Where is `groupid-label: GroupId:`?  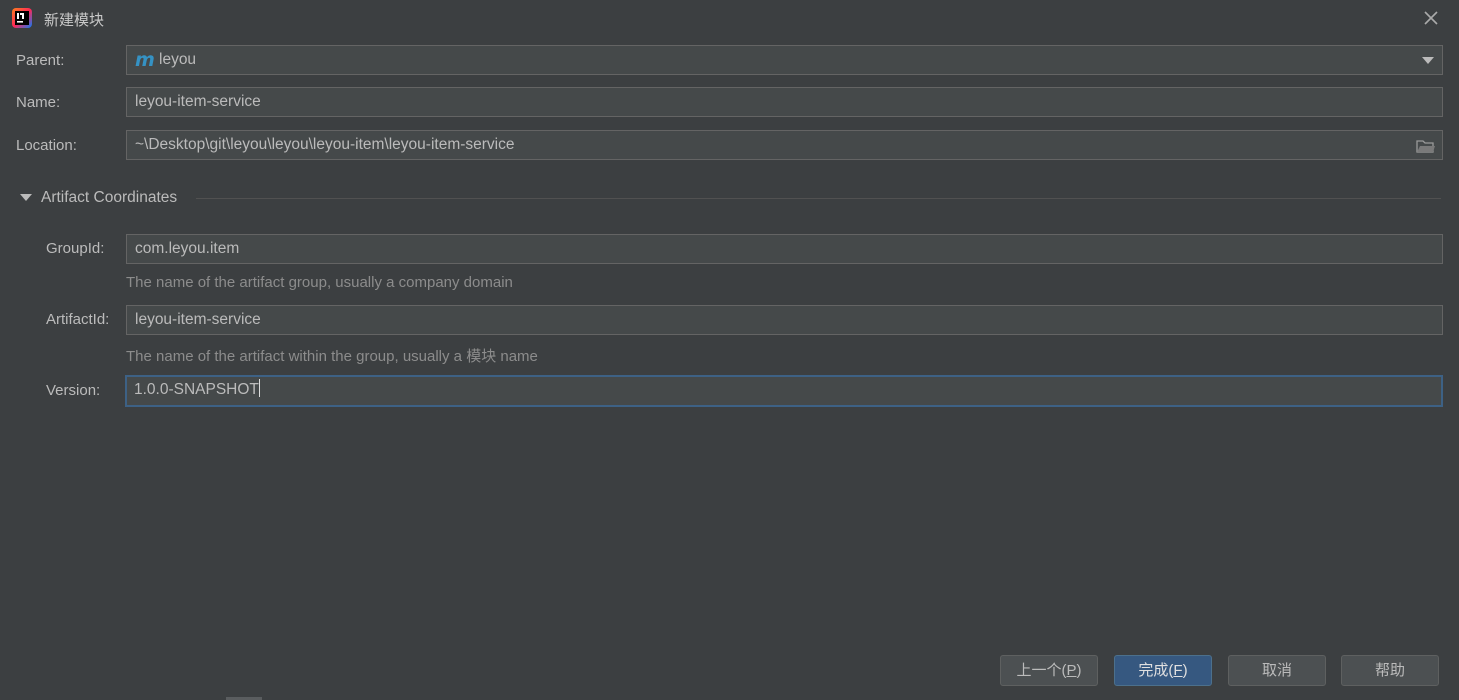
groupid-label: GroupId: is located at coordinates (75, 248).